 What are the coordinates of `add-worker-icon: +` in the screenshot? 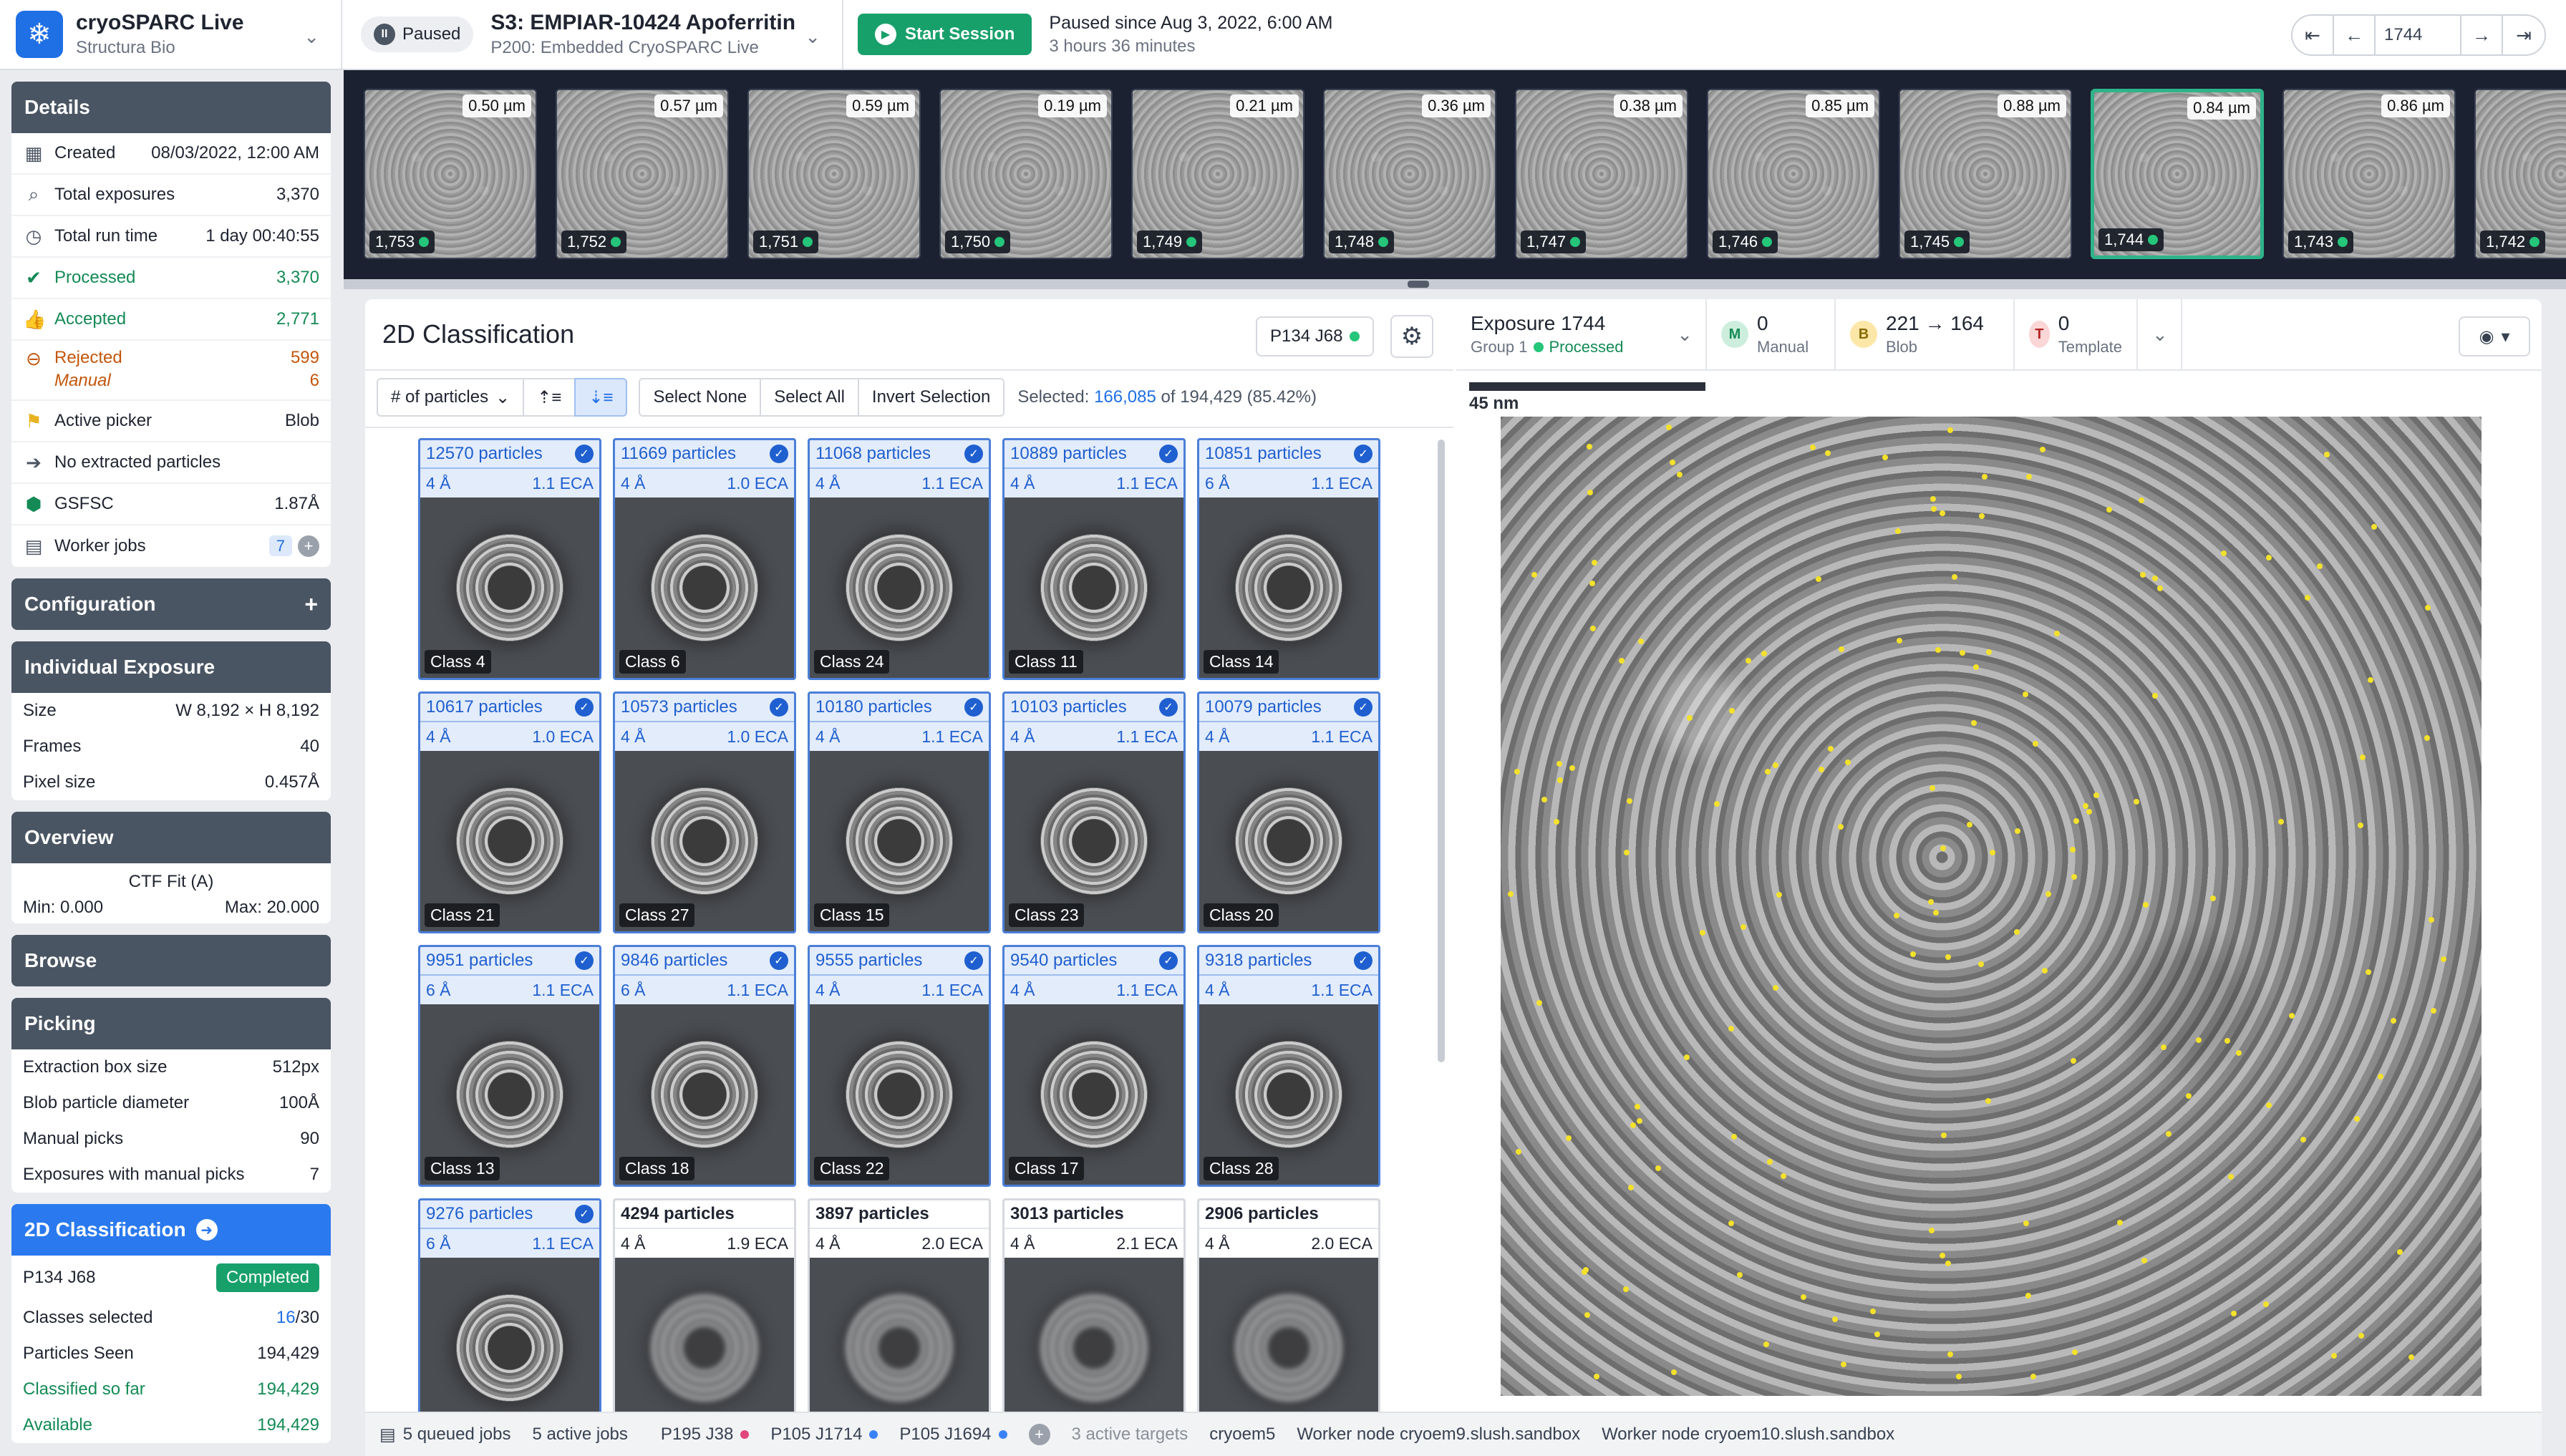 It's located at (308, 546).